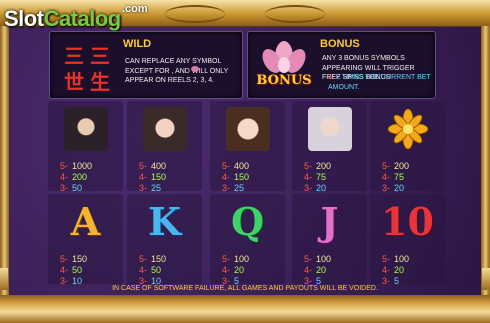  I want to click on symbol-card-princess: 5- 400 4- 150 3- 25, so click(247, 147).